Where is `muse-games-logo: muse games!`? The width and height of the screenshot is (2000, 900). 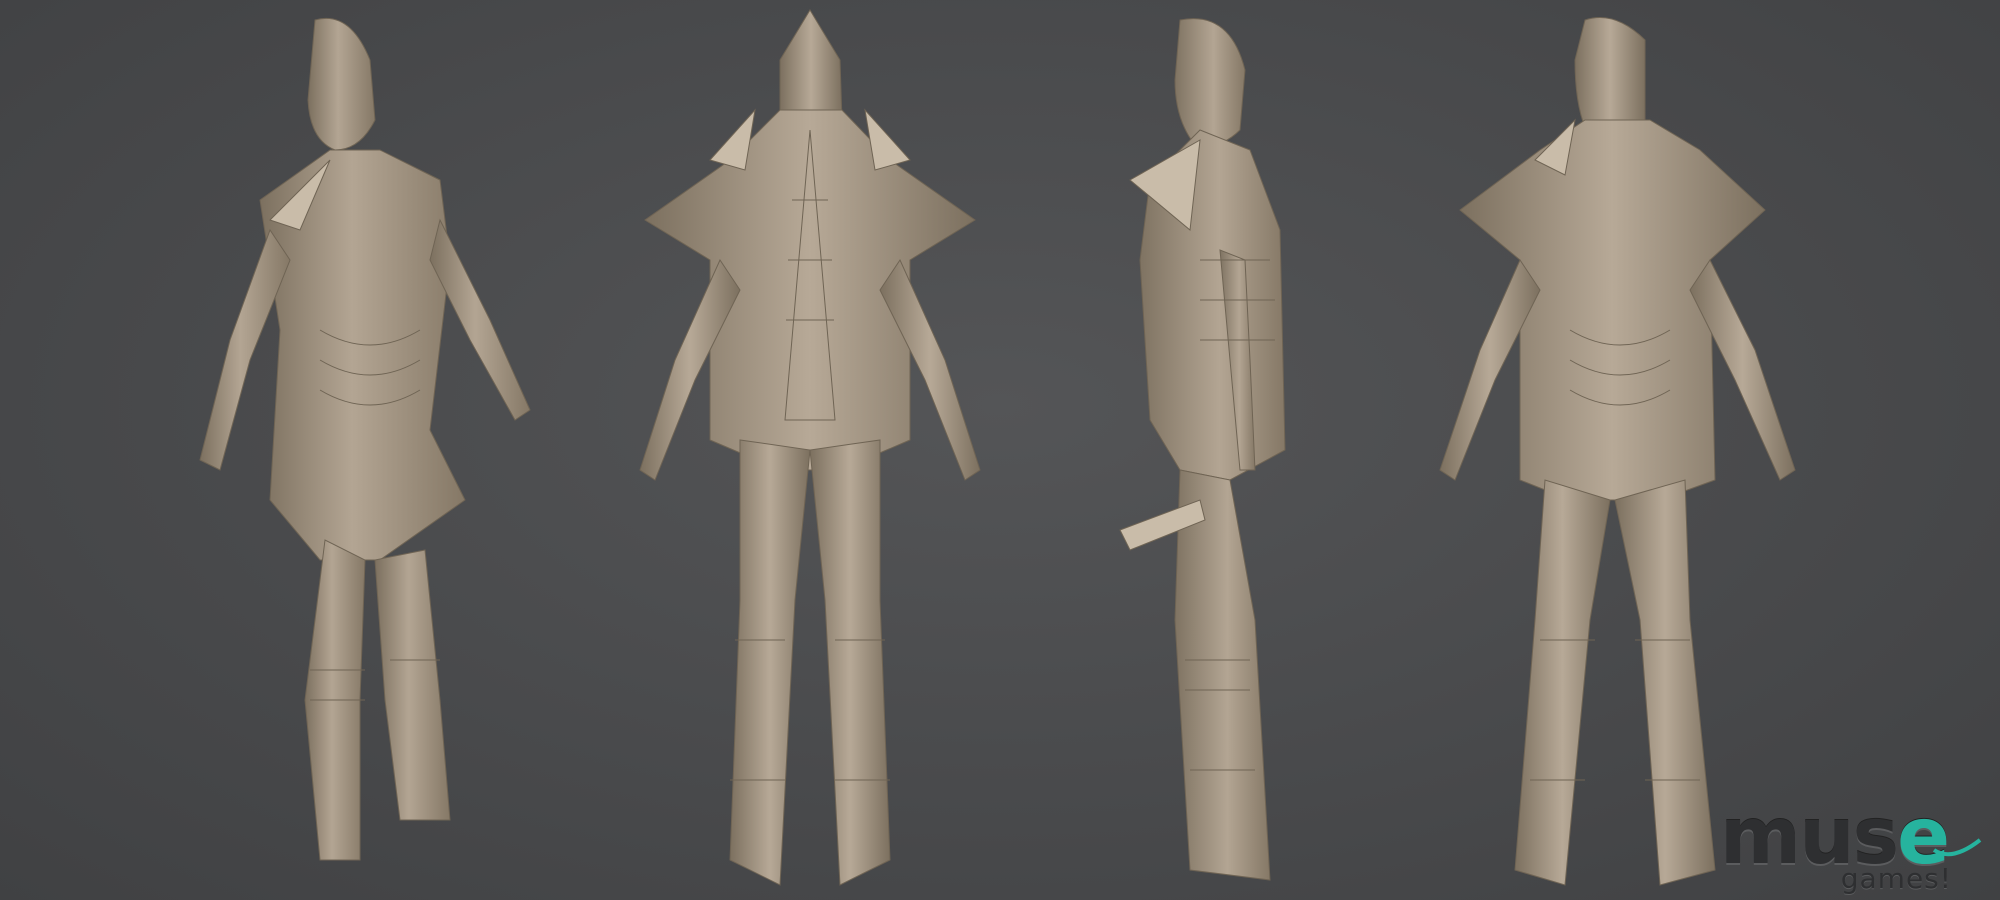 muse-games-logo: muse games! is located at coordinates (1837, 843).